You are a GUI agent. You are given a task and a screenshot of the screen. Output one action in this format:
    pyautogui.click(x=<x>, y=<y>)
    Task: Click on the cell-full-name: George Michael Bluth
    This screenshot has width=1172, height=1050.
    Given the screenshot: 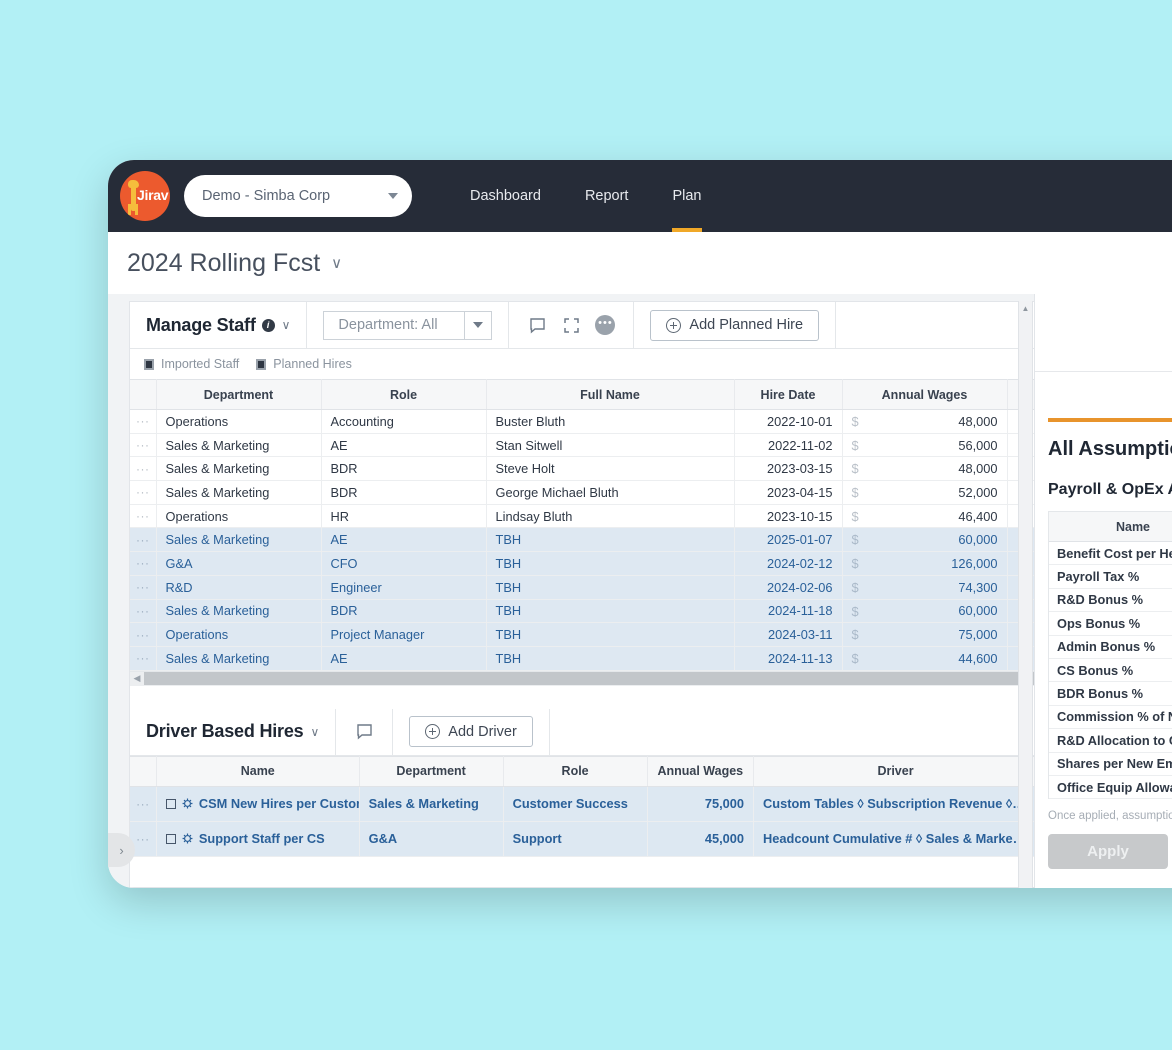 What is the action you would take?
    pyautogui.click(x=610, y=492)
    